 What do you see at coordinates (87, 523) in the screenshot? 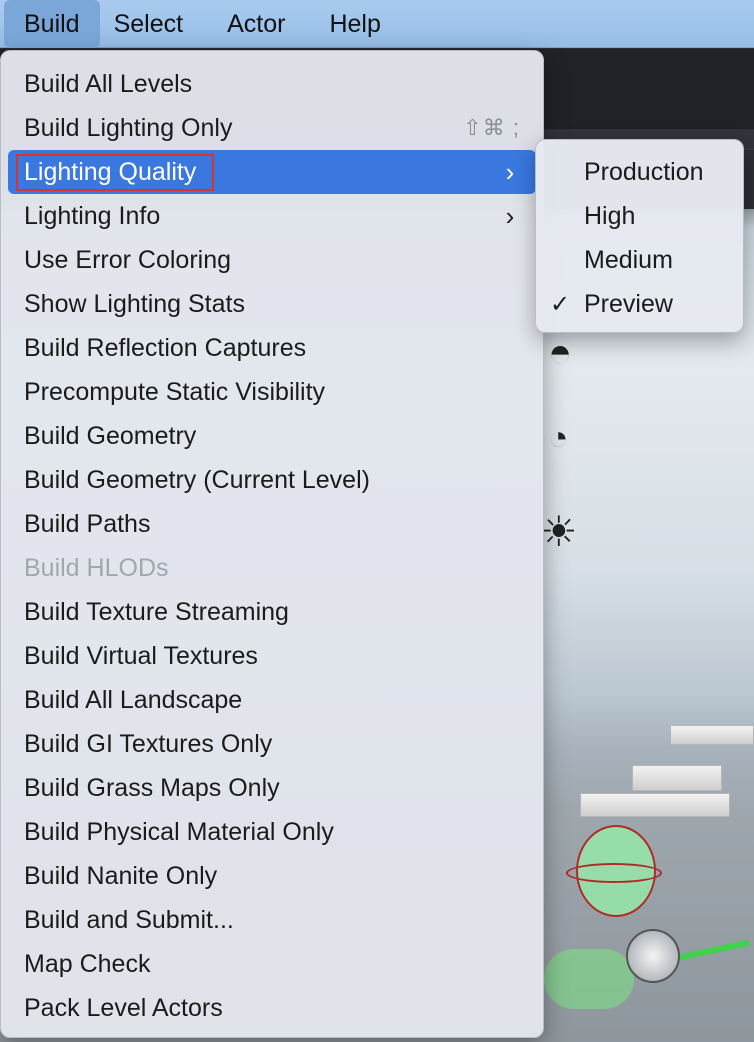
I see `menu-item-label: Build Paths` at bounding box center [87, 523].